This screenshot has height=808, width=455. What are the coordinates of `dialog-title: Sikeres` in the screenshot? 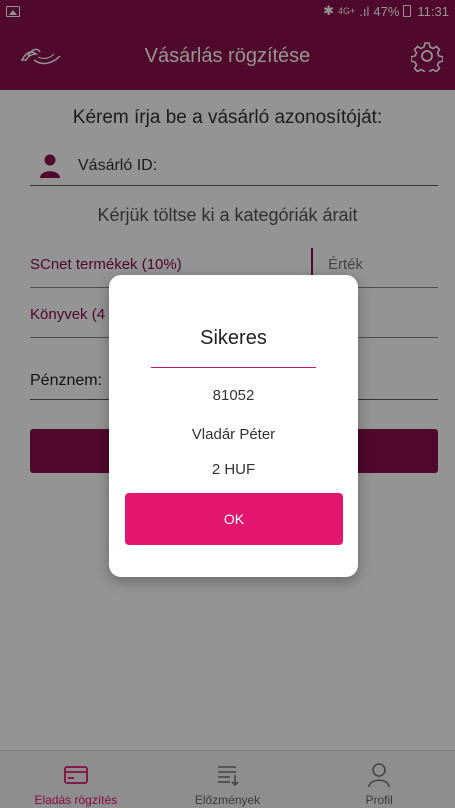 It's located at (233, 338).